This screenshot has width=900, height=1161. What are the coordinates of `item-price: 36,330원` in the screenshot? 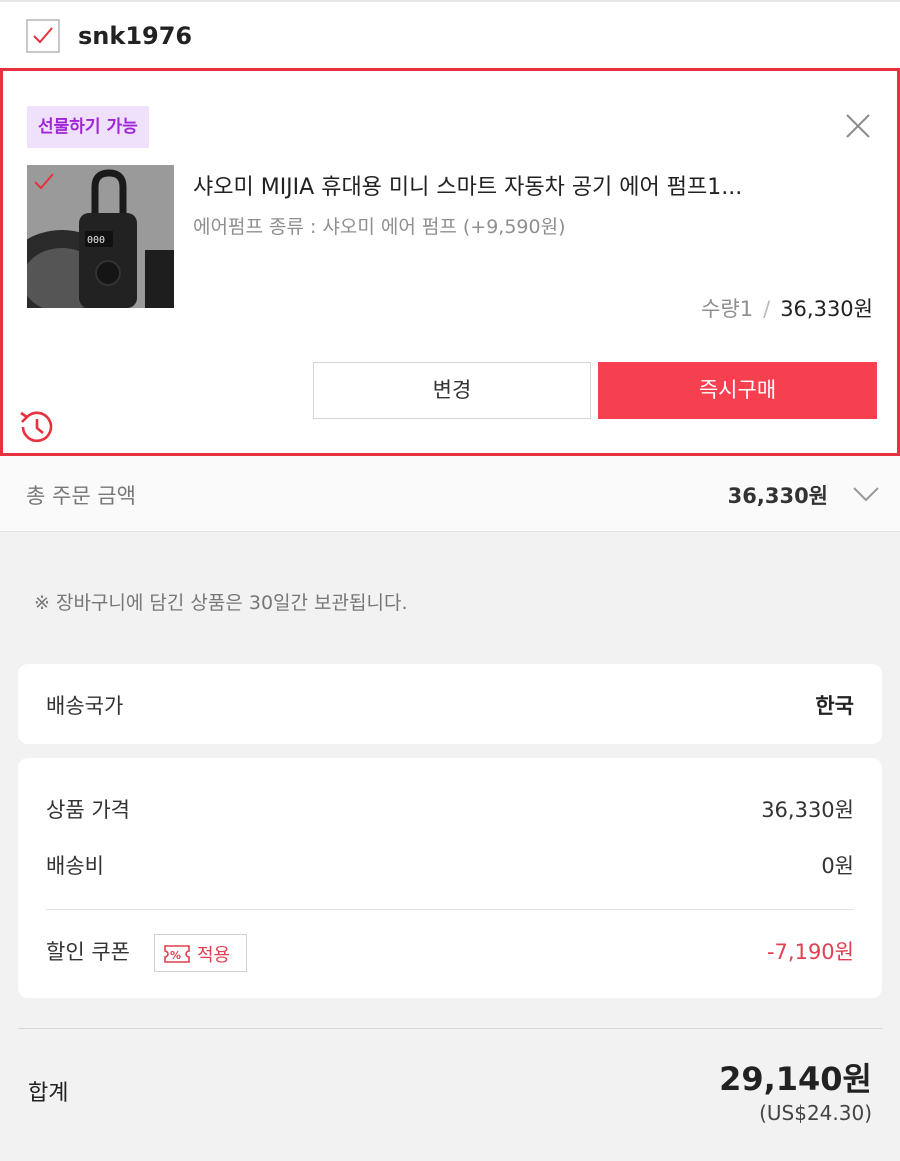 It's located at (826, 309).